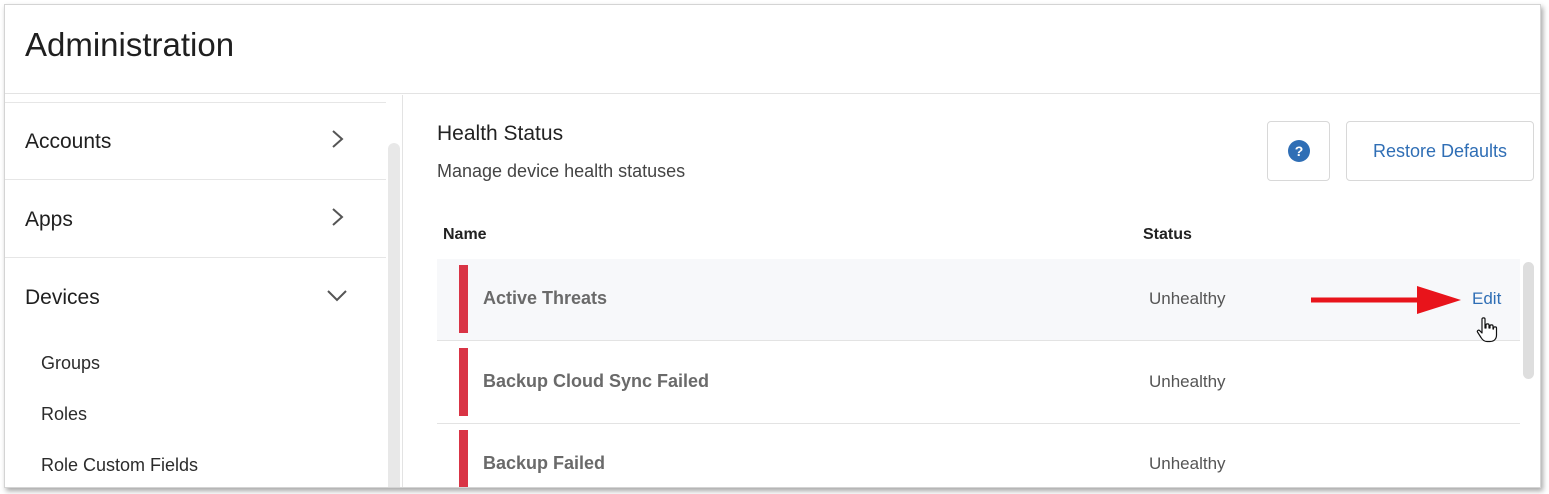 This screenshot has width=1549, height=494. I want to click on sidebar-item-label: Accounts, so click(68, 141).